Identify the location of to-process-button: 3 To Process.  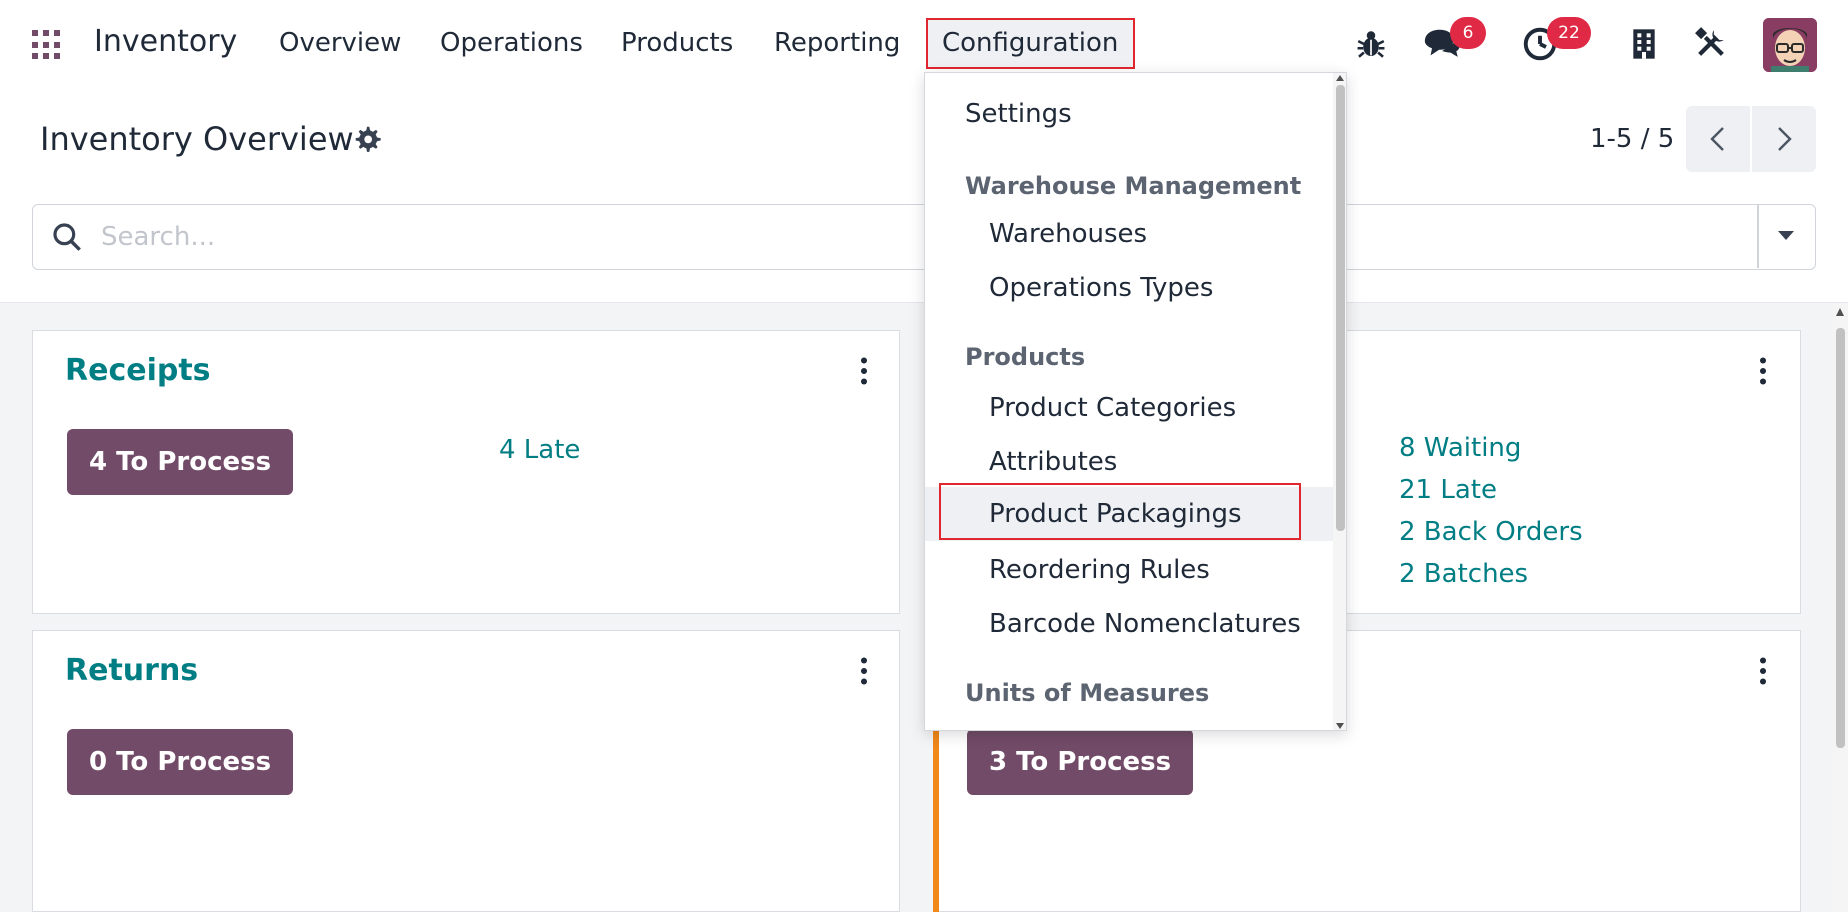
(1080, 762).